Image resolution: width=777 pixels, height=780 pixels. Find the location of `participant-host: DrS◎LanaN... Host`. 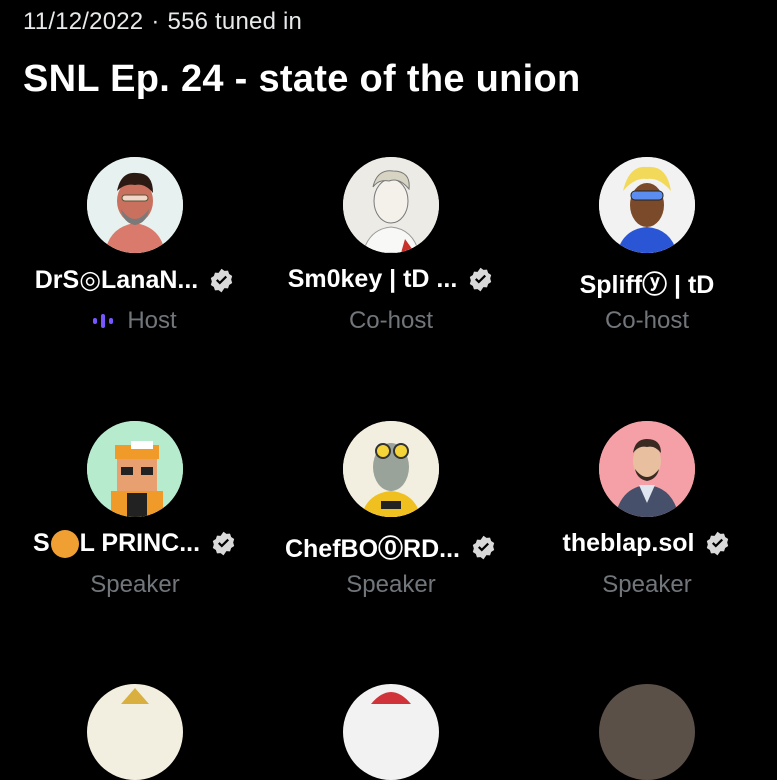

participant-host: DrS◎LanaN... Host is located at coordinates (135, 257).